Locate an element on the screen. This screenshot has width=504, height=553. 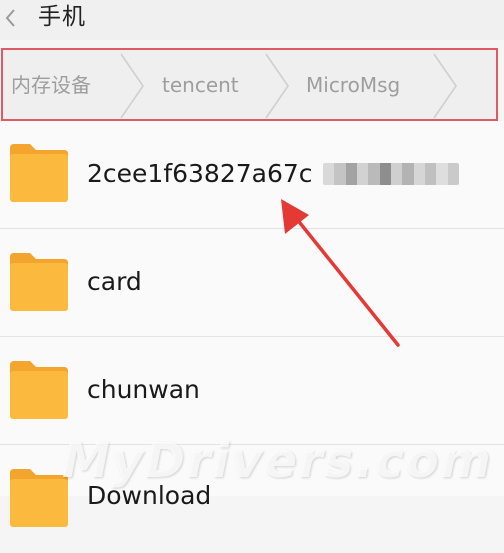
file-name: chunwan is located at coordinates (143, 389).